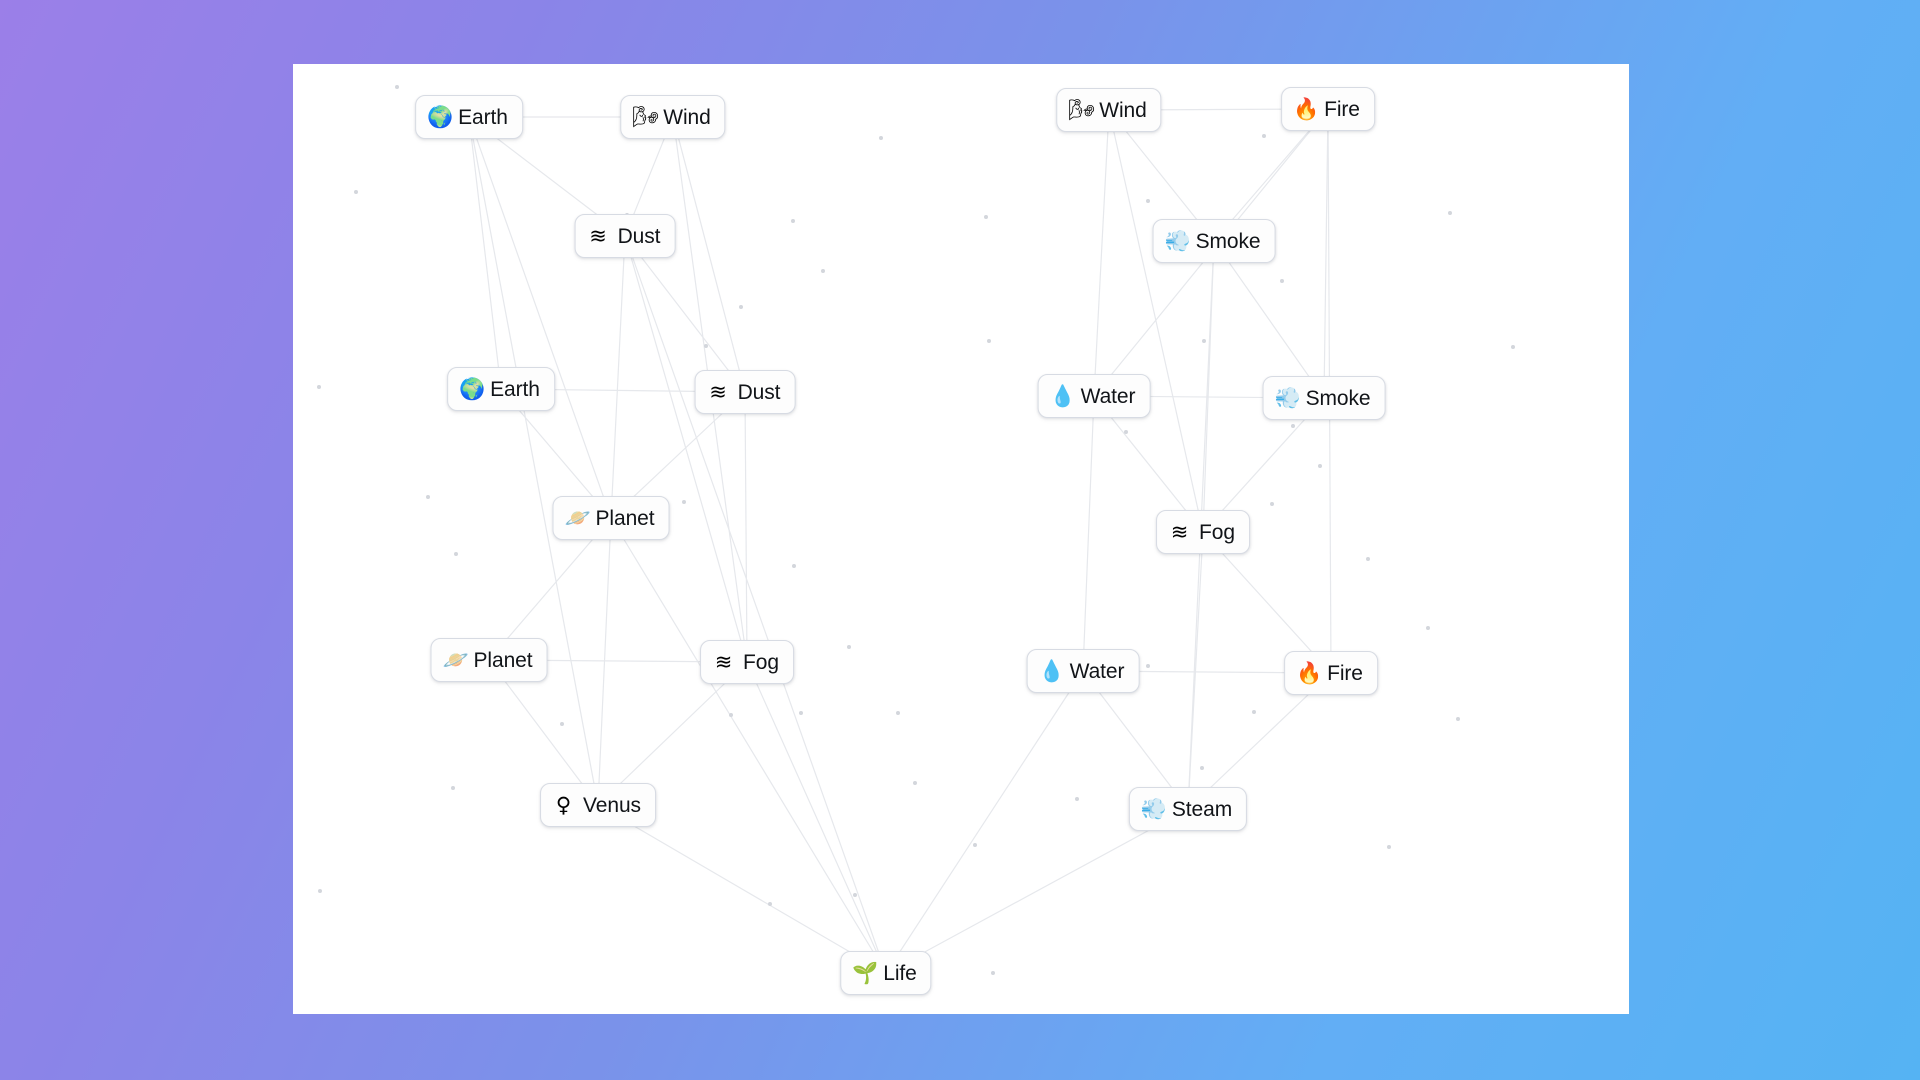 This screenshot has height=1080, width=1920. What do you see at coordinates (563, 804) in the screenshot?
I see `venus-symbol-icon: ♀` at bounding box center [563, 804].